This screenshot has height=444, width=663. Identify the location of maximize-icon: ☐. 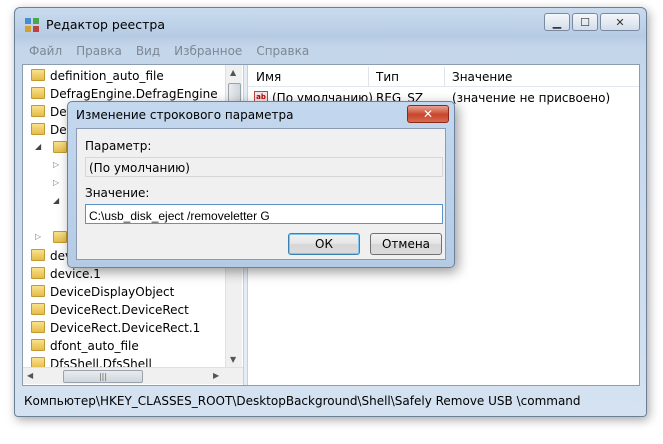
(585, 22).